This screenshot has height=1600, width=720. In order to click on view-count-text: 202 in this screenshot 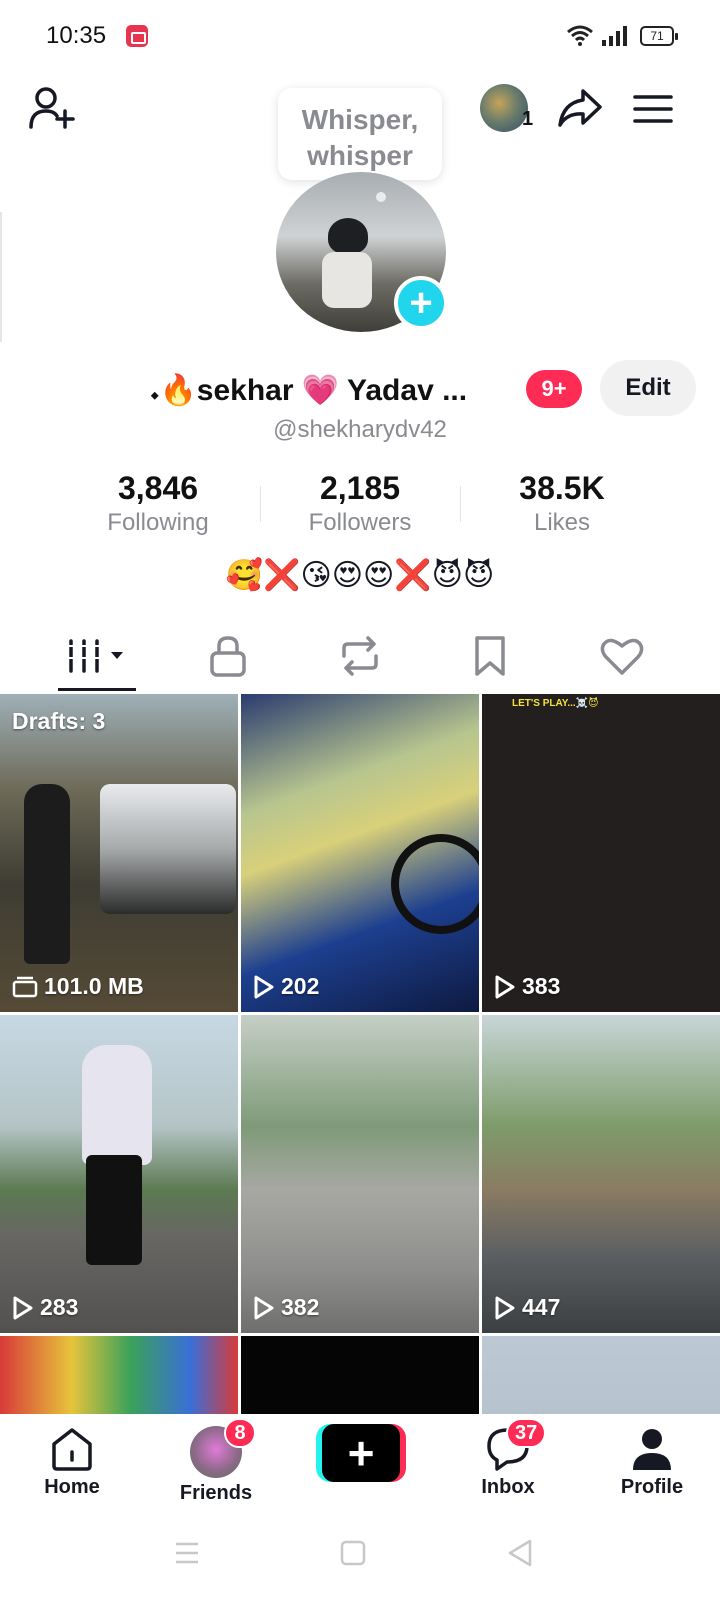, I will do `click(300, 986)`.